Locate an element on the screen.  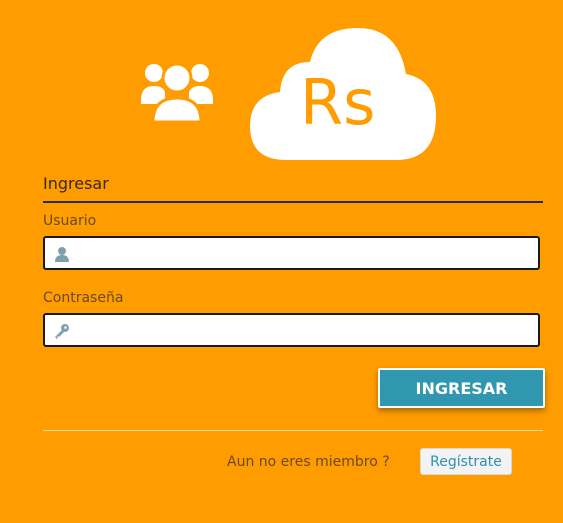
user-icon is located at coordinates (62, 254).